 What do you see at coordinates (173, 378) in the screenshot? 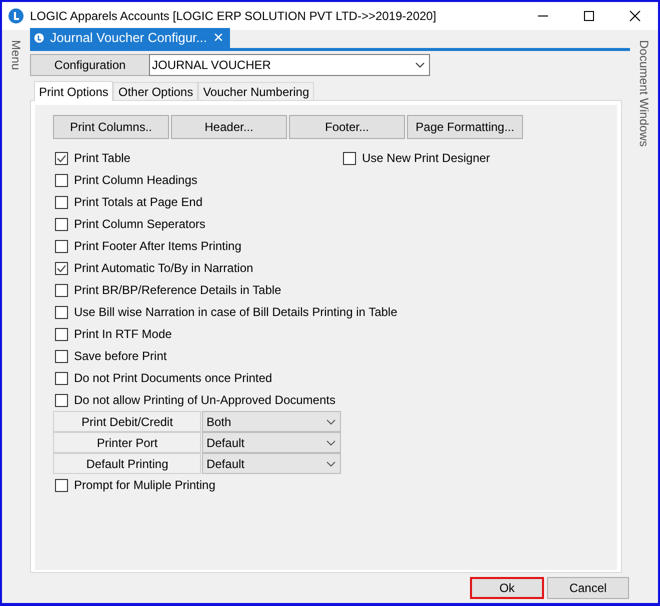
I see `checkbox-label: Do not Print Documents once Printed` at bounding box center [173, 378].